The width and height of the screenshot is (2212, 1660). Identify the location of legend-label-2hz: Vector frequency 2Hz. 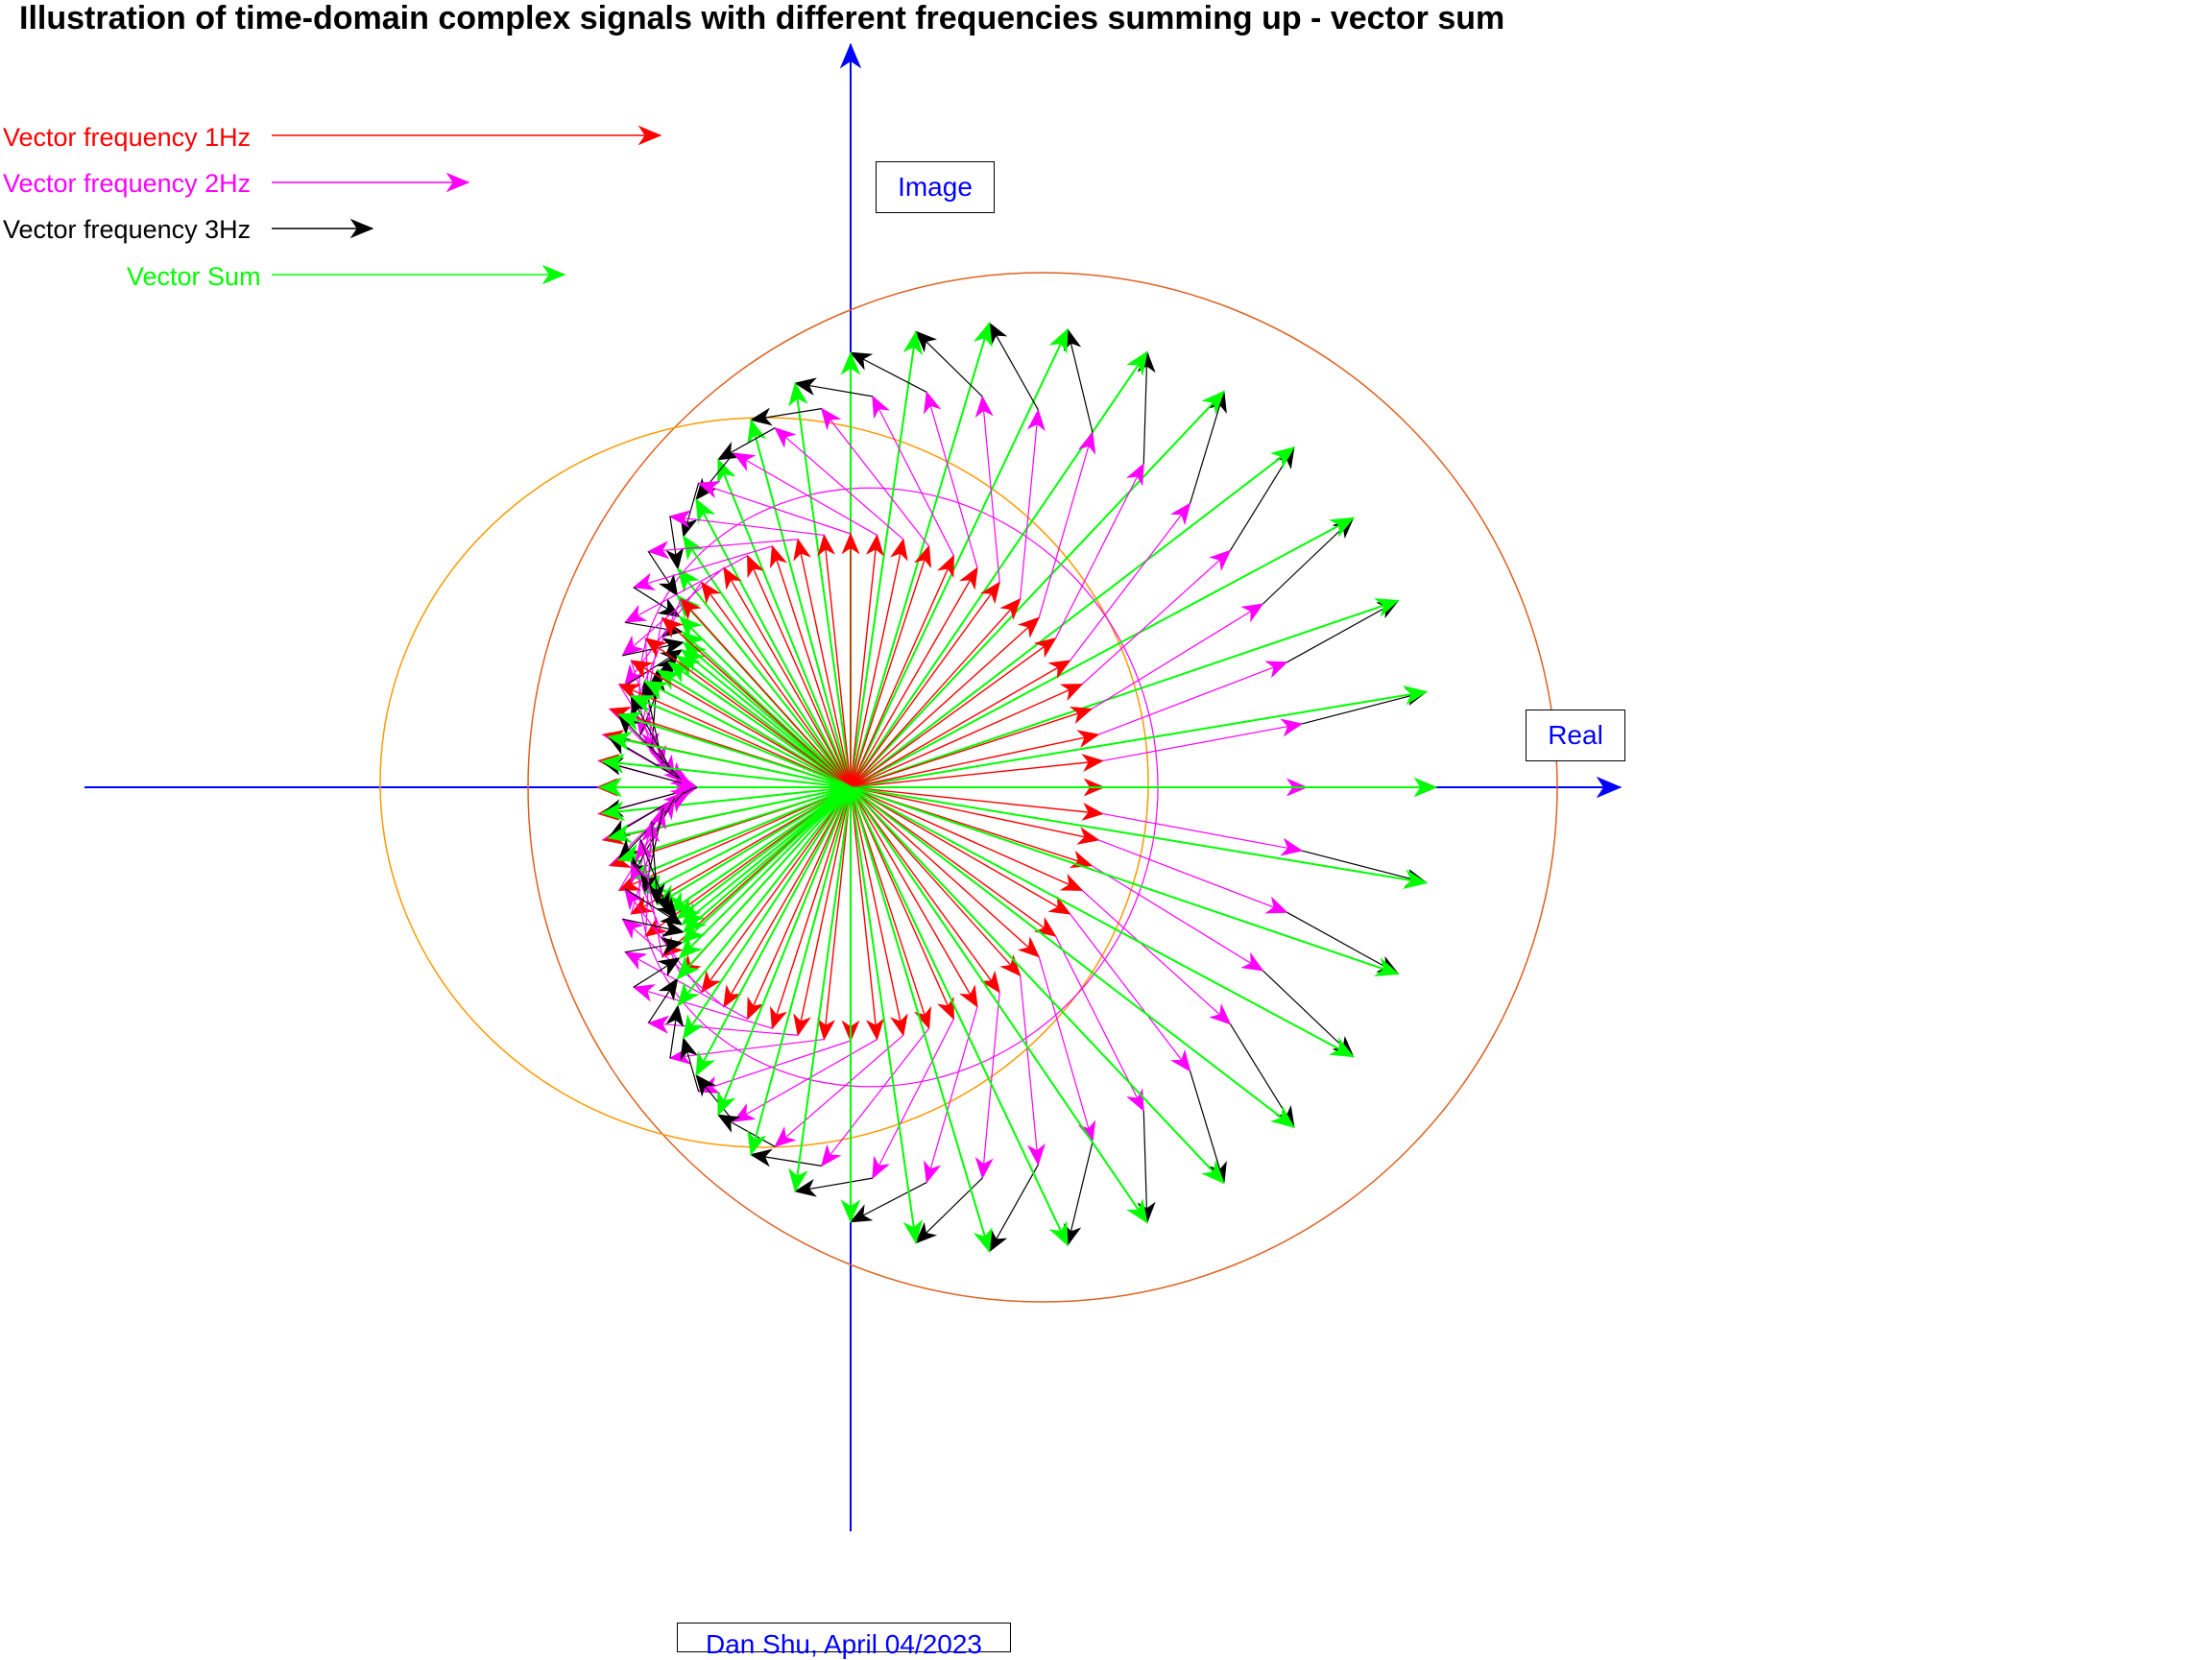
(128, 183).